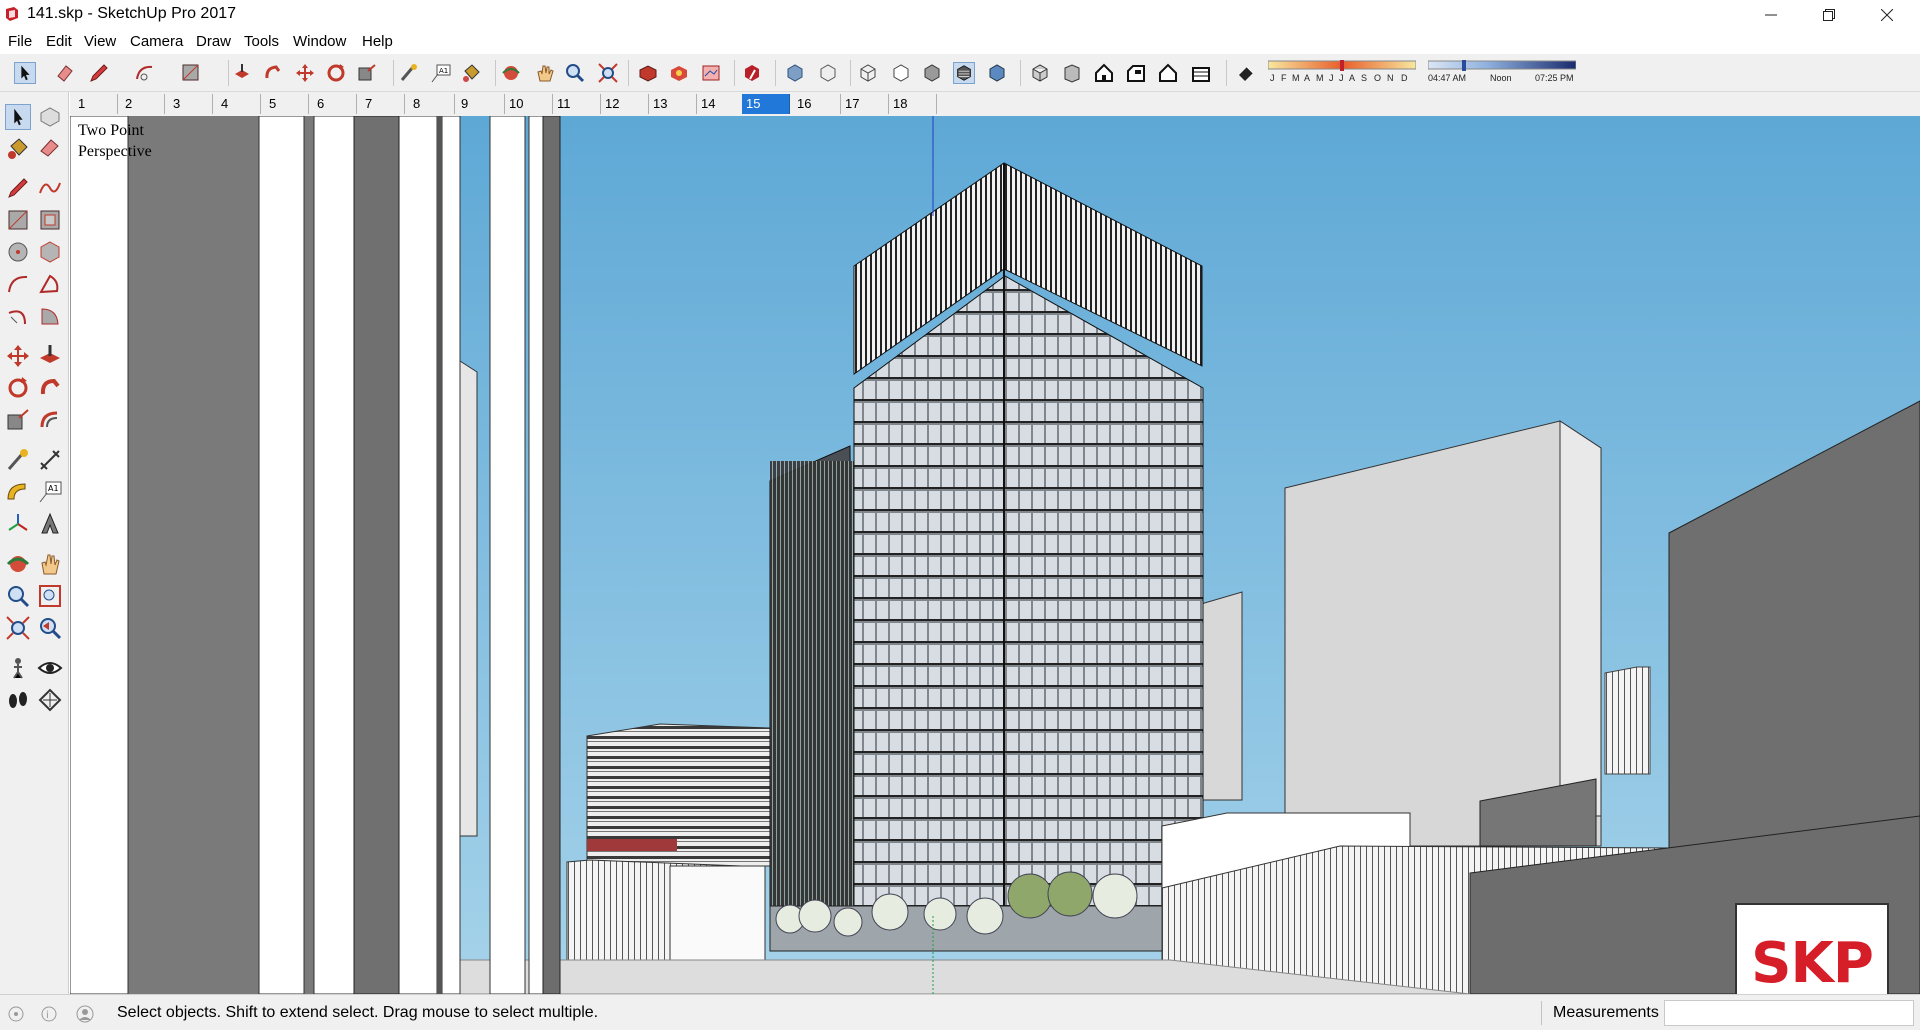 Image resolution: width=1920 pixels, height=1030 pixels. Describe the element at coordinates (239, 104) in the screenshot. I see `scene-tab: 4` at that location.